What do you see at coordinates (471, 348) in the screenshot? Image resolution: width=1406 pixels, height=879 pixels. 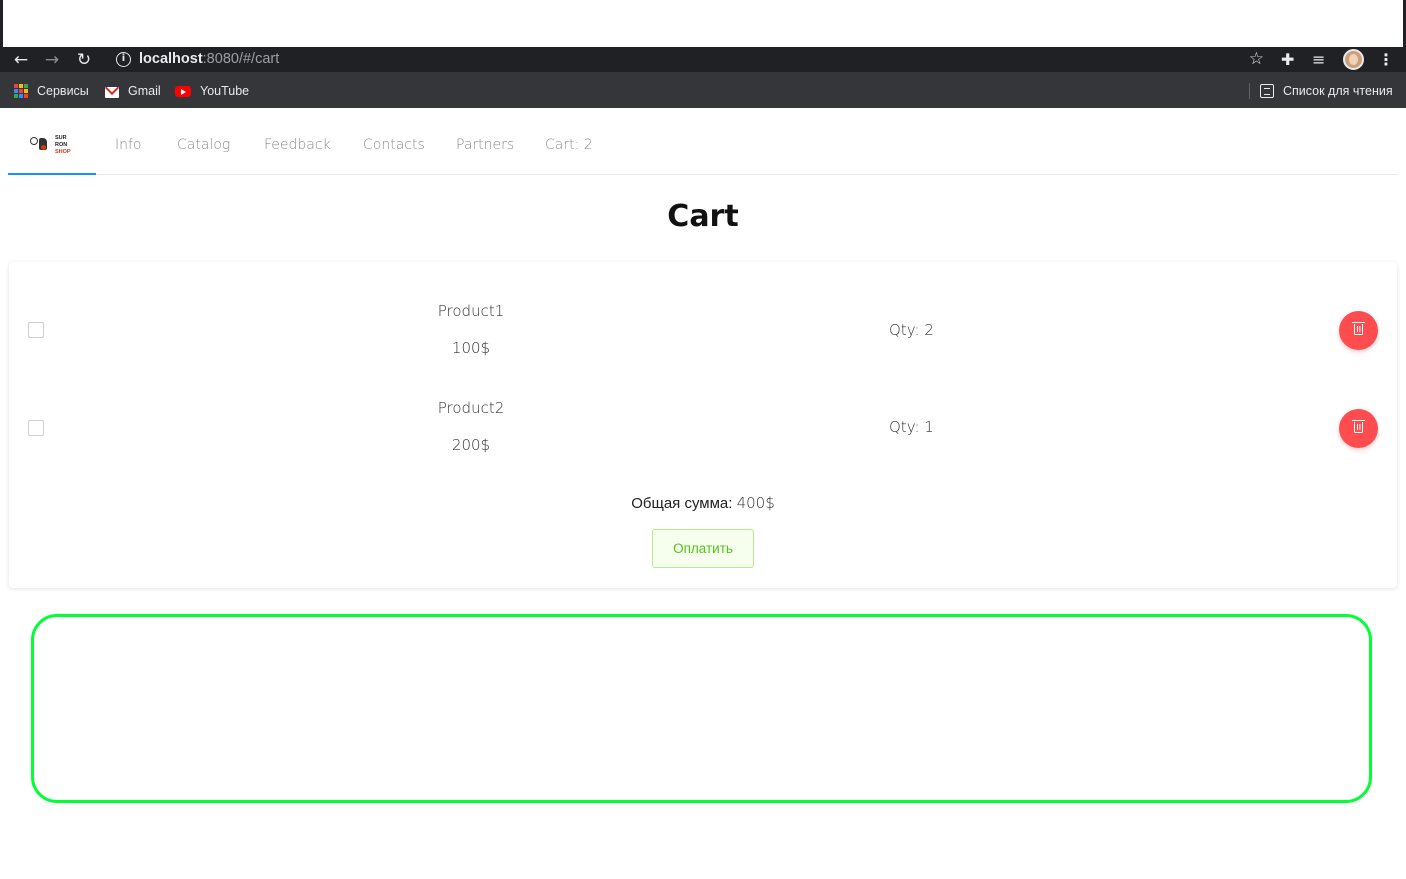 I see `product-price: 100$` at bounding box center [471, 348].